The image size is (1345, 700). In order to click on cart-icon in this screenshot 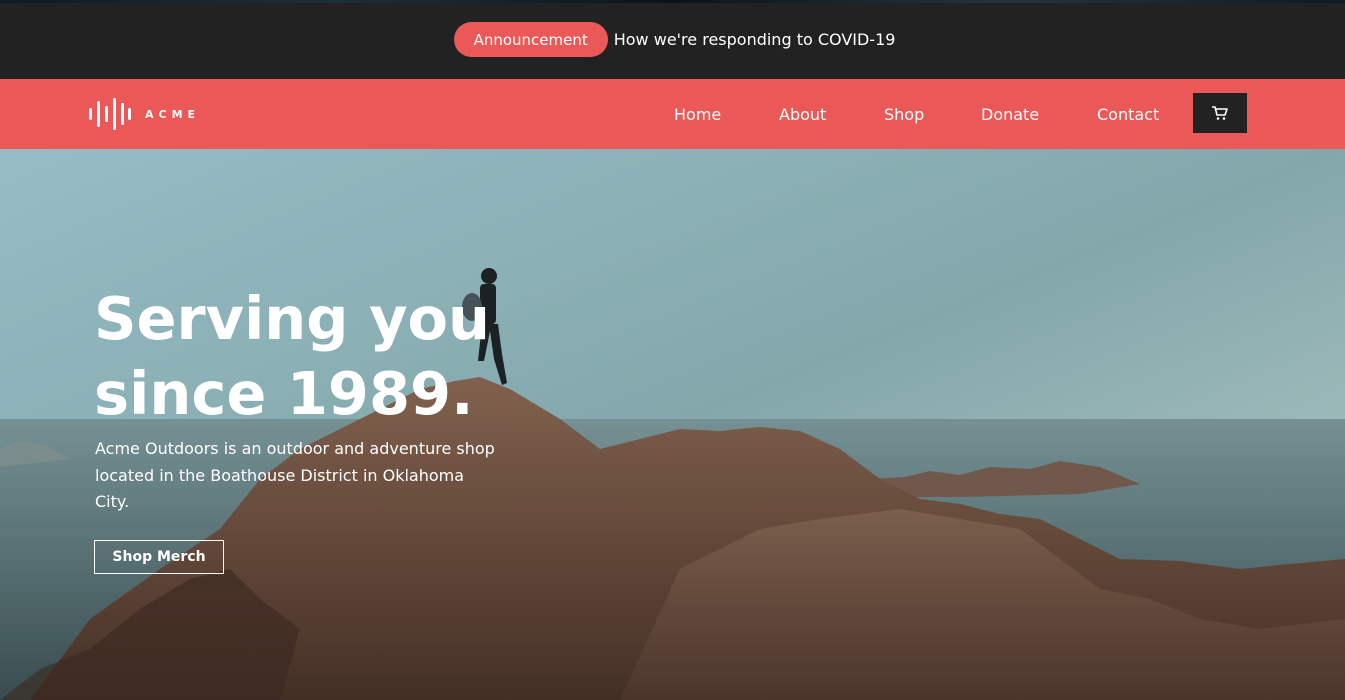, I will do `click(1220, 113)`.